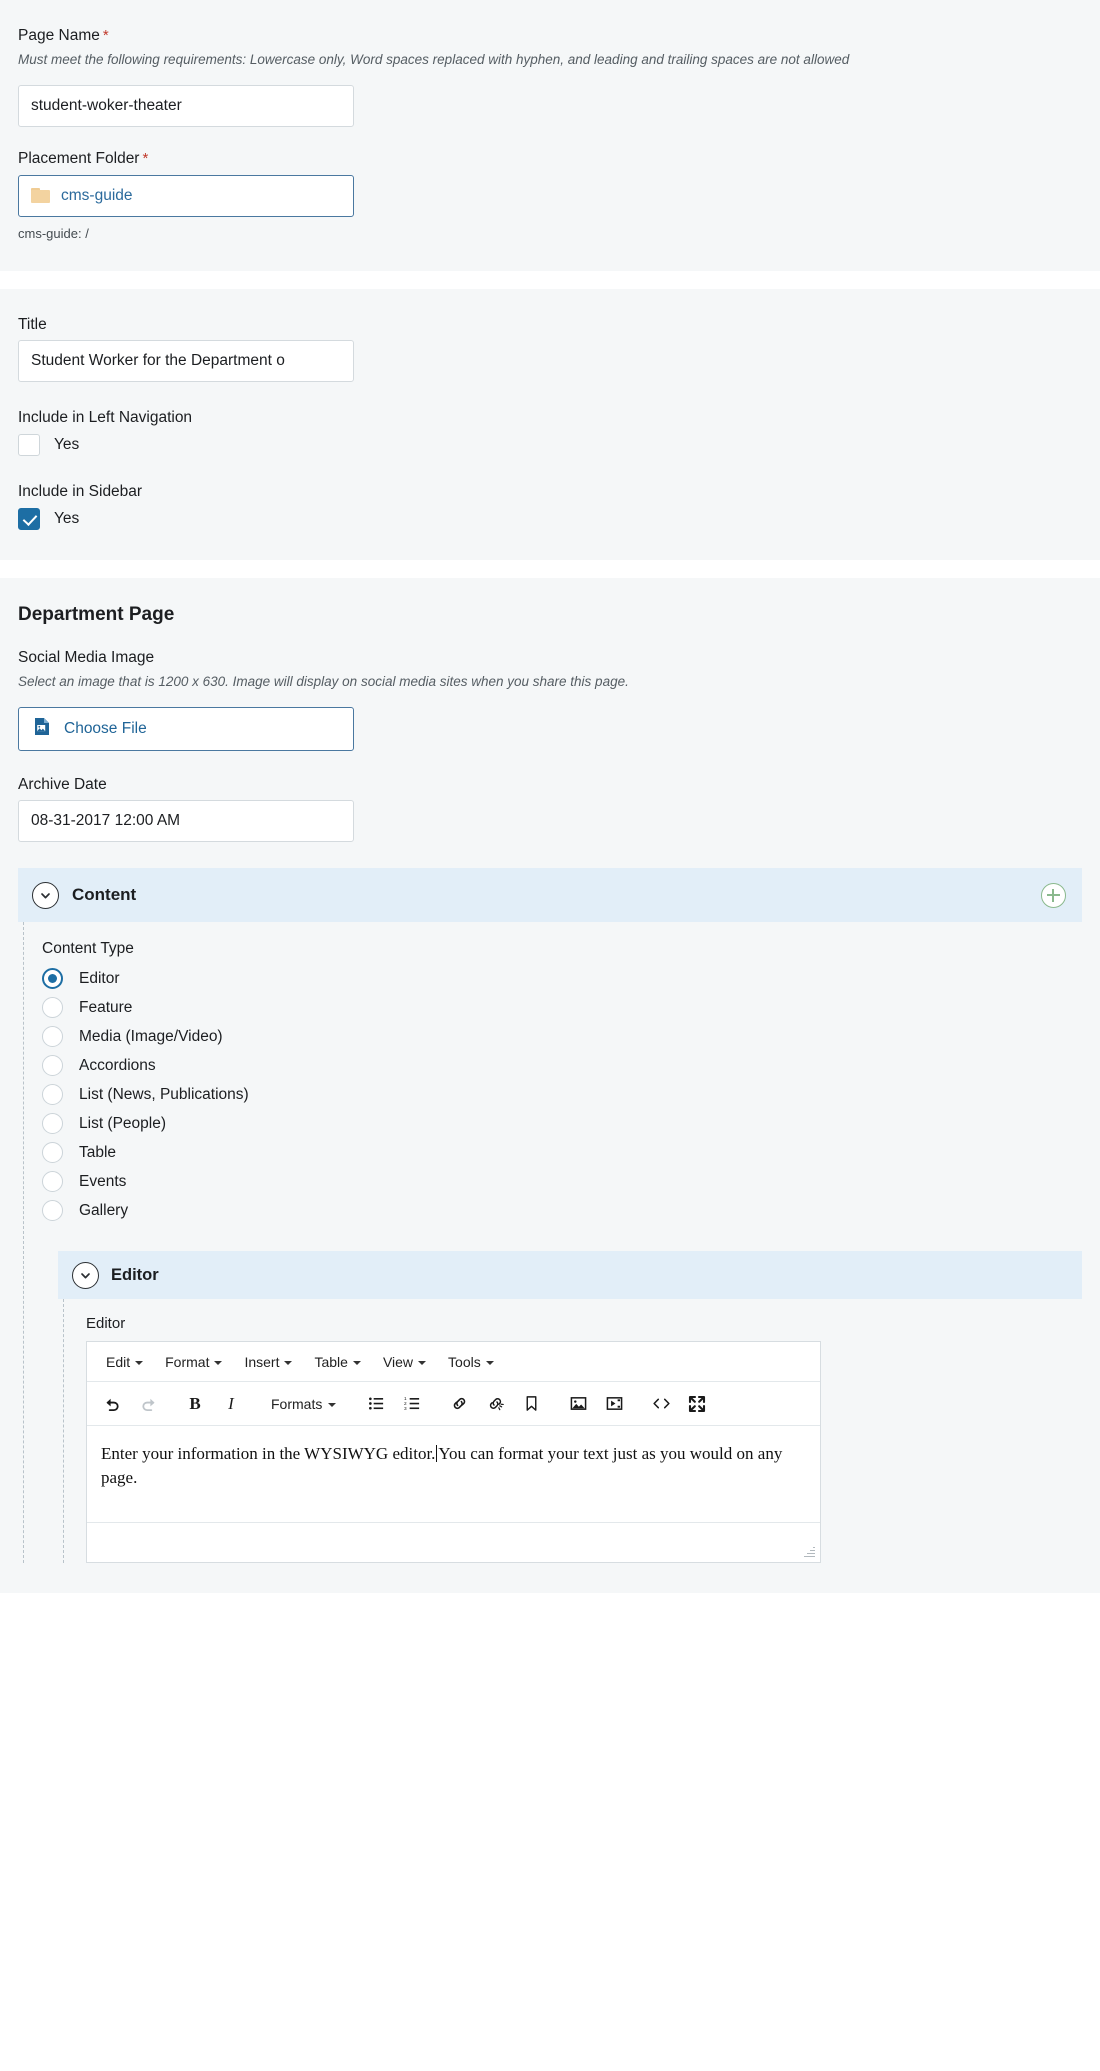  Describe the element at coordinates (562, 1152) in the screenshot. I see `radio-option-table: Table` at that location.